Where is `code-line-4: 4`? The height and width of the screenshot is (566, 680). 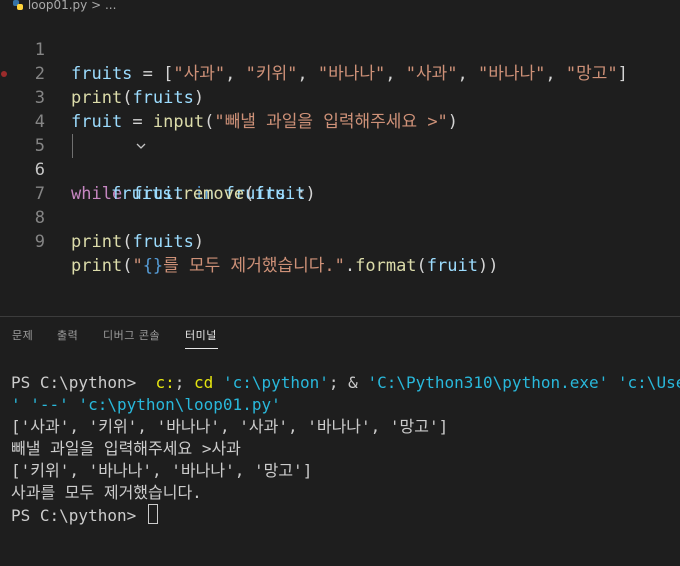
code-line-4: 4 is located at coordinates (340, 109).